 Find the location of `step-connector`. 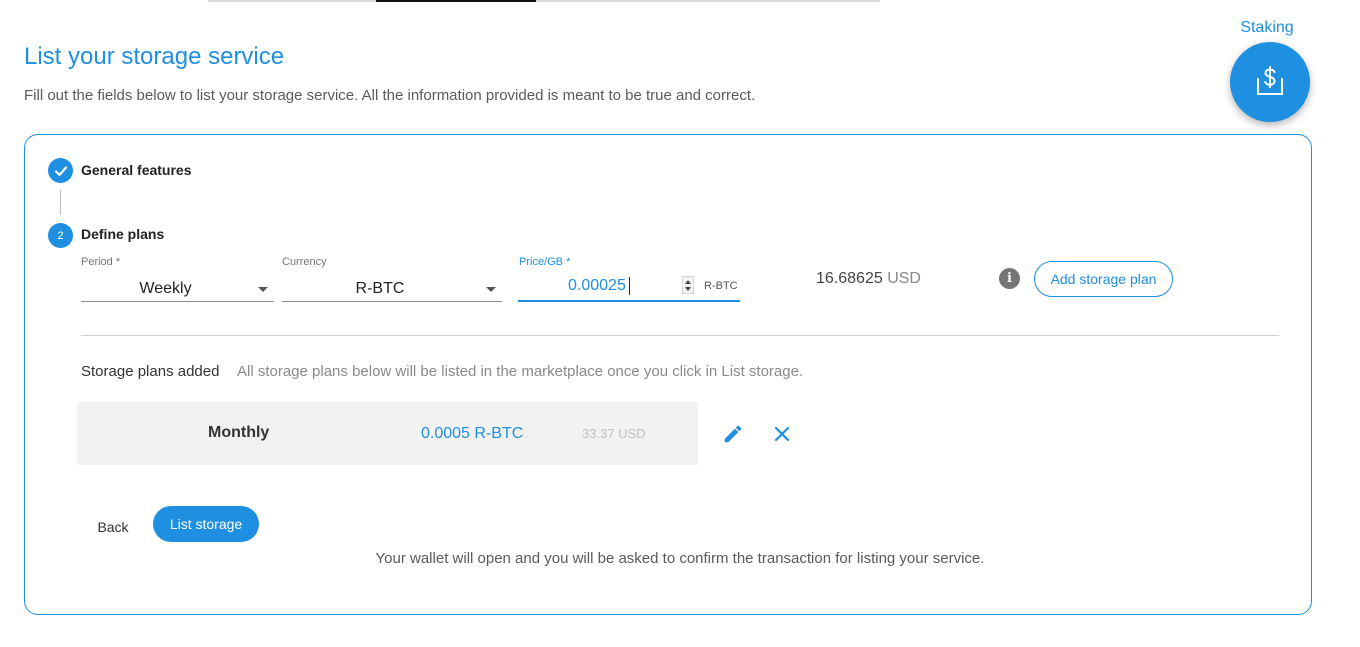

step-connector is located at coordinates (60, 202).